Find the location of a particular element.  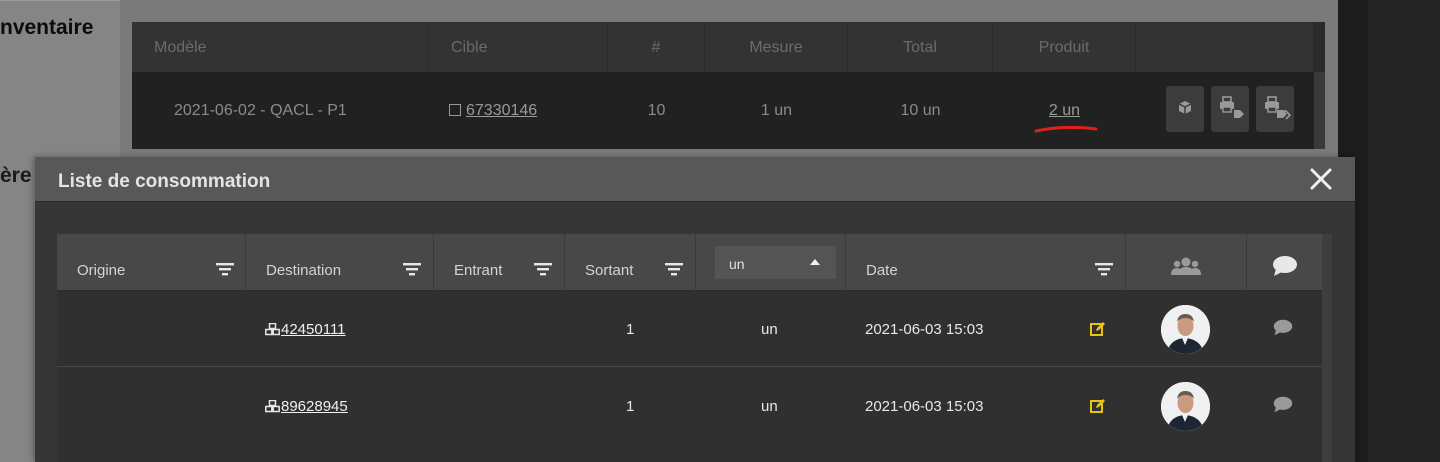

col-date: Date is located at coordinates (986, 262).